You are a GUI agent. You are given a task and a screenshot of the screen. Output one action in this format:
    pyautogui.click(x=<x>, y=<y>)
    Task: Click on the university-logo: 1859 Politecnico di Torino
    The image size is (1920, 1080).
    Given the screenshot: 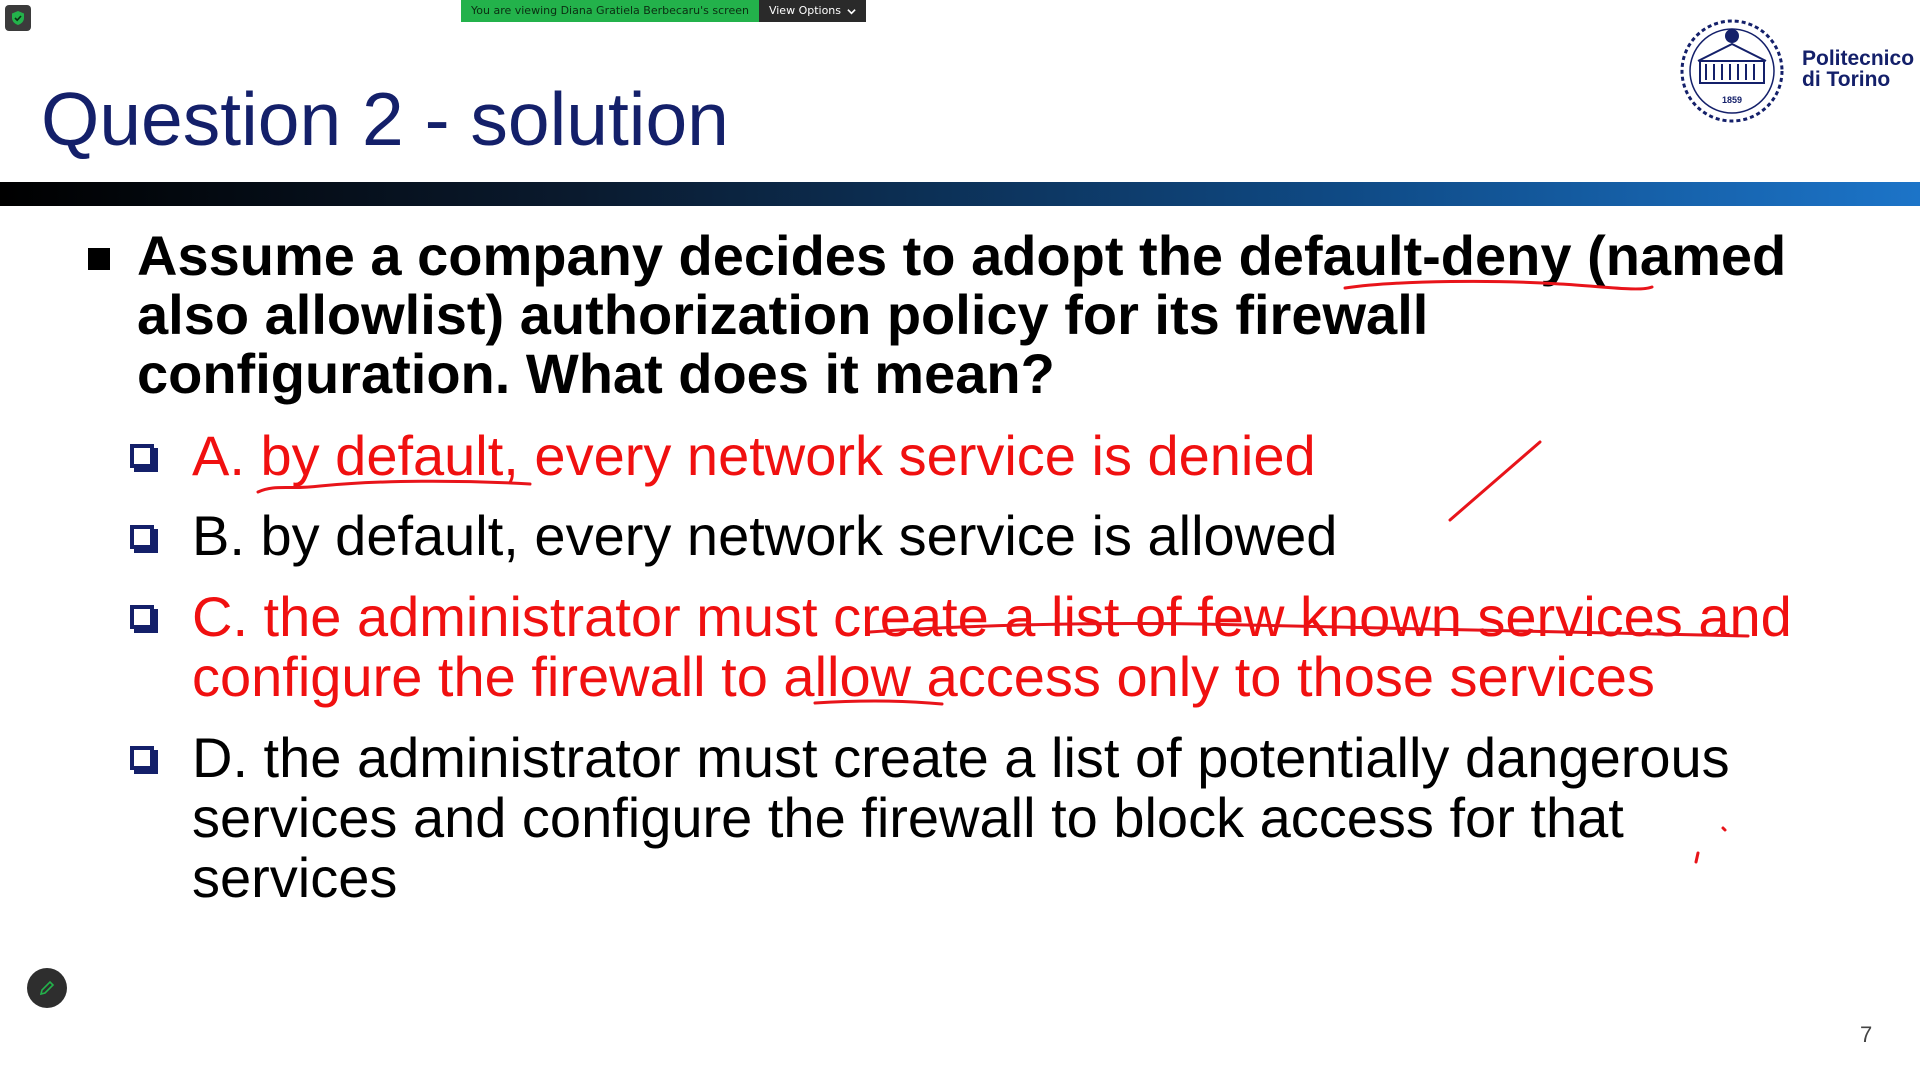 What is the action you would take?
    pyautogui.click(x=1793, y=71)
    